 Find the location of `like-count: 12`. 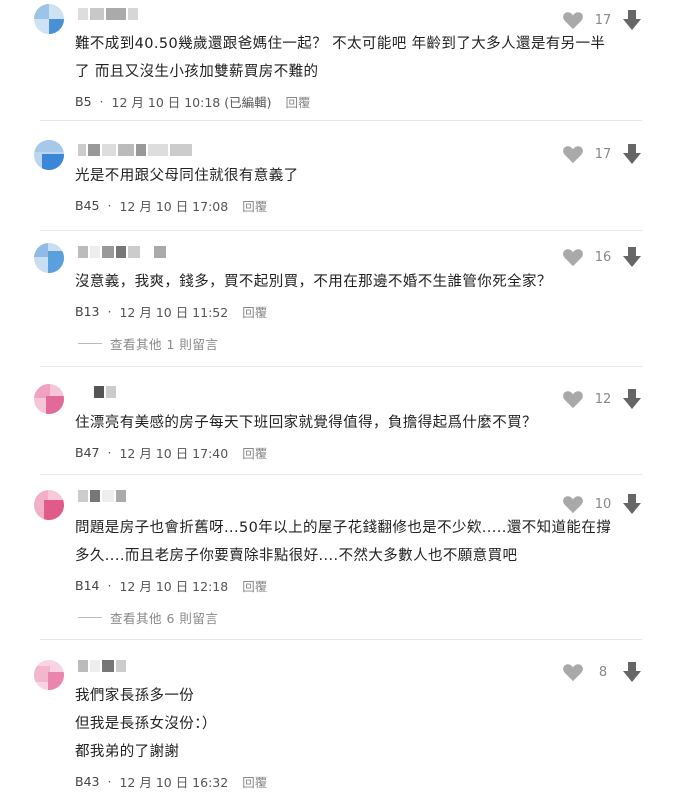

like-count: 12 is located at coordinates (603, 399).